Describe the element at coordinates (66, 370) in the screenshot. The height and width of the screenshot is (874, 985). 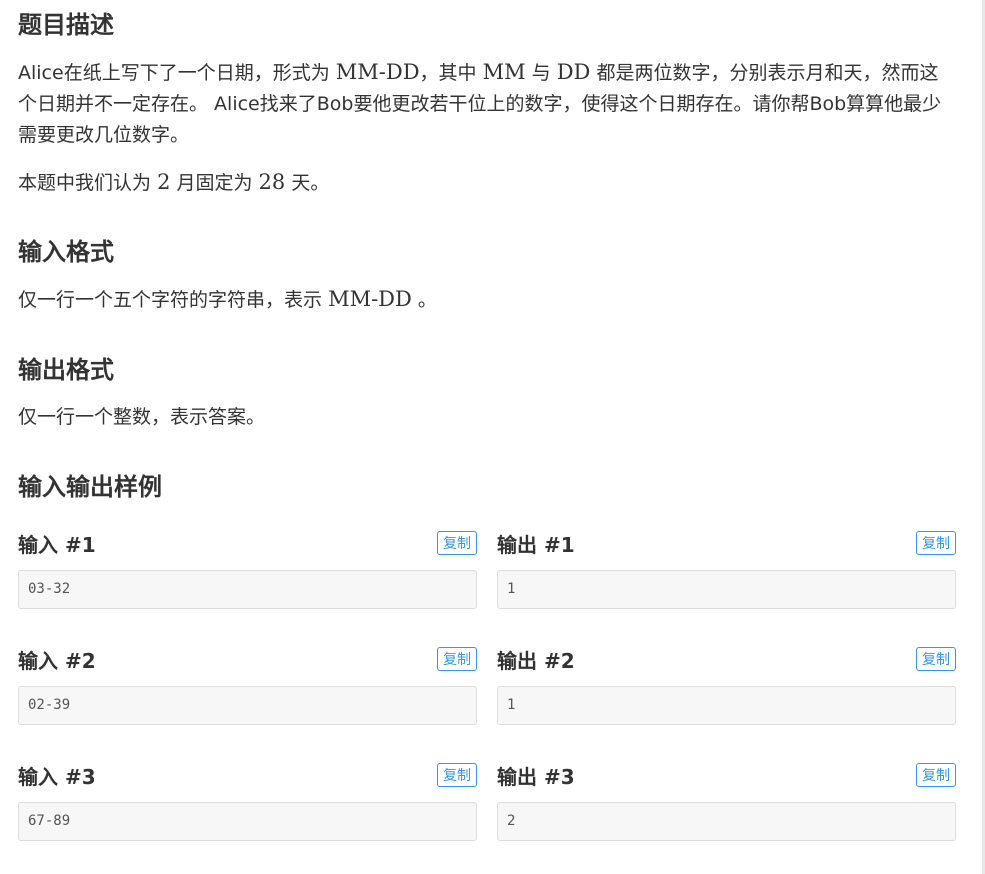
I see `output-format-heading: 输出格式` at that location.